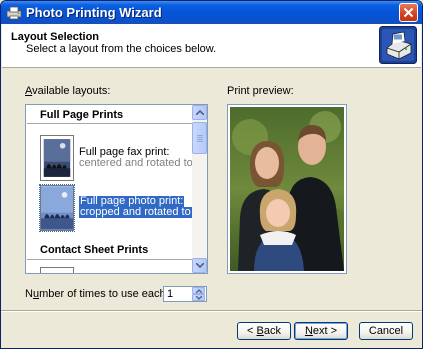  Describe the element at coordinates (57, 270) in the screenshot. I see `contact-sheet-thumbnail` at that location.